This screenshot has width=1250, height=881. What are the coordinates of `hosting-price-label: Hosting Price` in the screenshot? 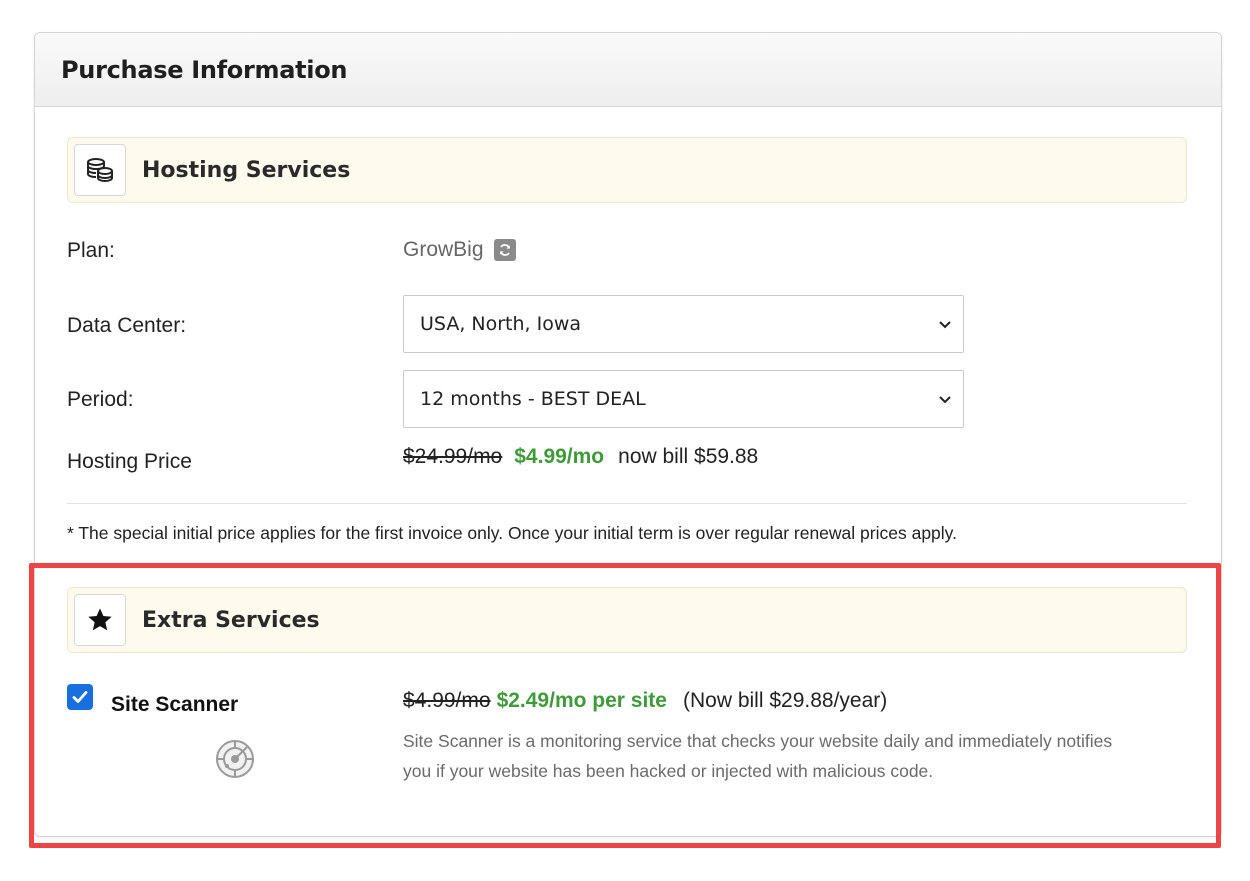 It's located at (129, 461).